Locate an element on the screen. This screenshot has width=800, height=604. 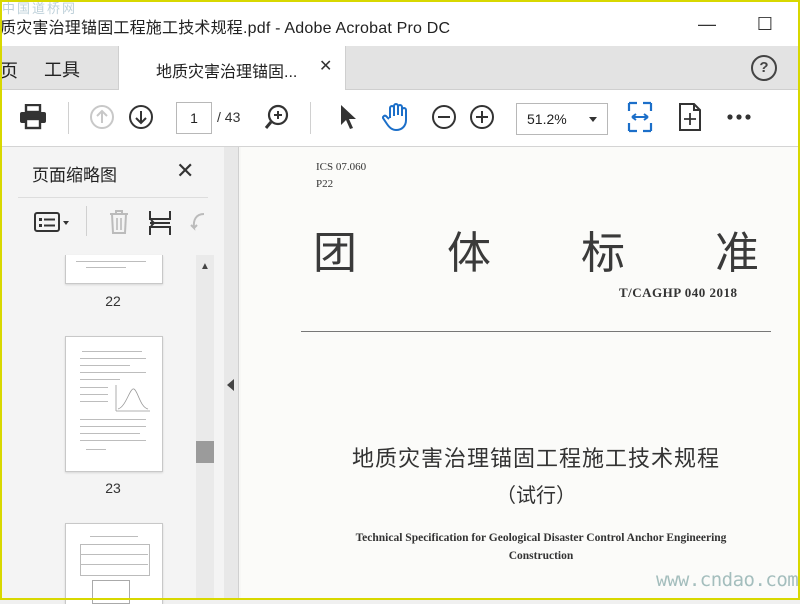
panel-title: 页面缩略图 is located at coordinates (74, 175).